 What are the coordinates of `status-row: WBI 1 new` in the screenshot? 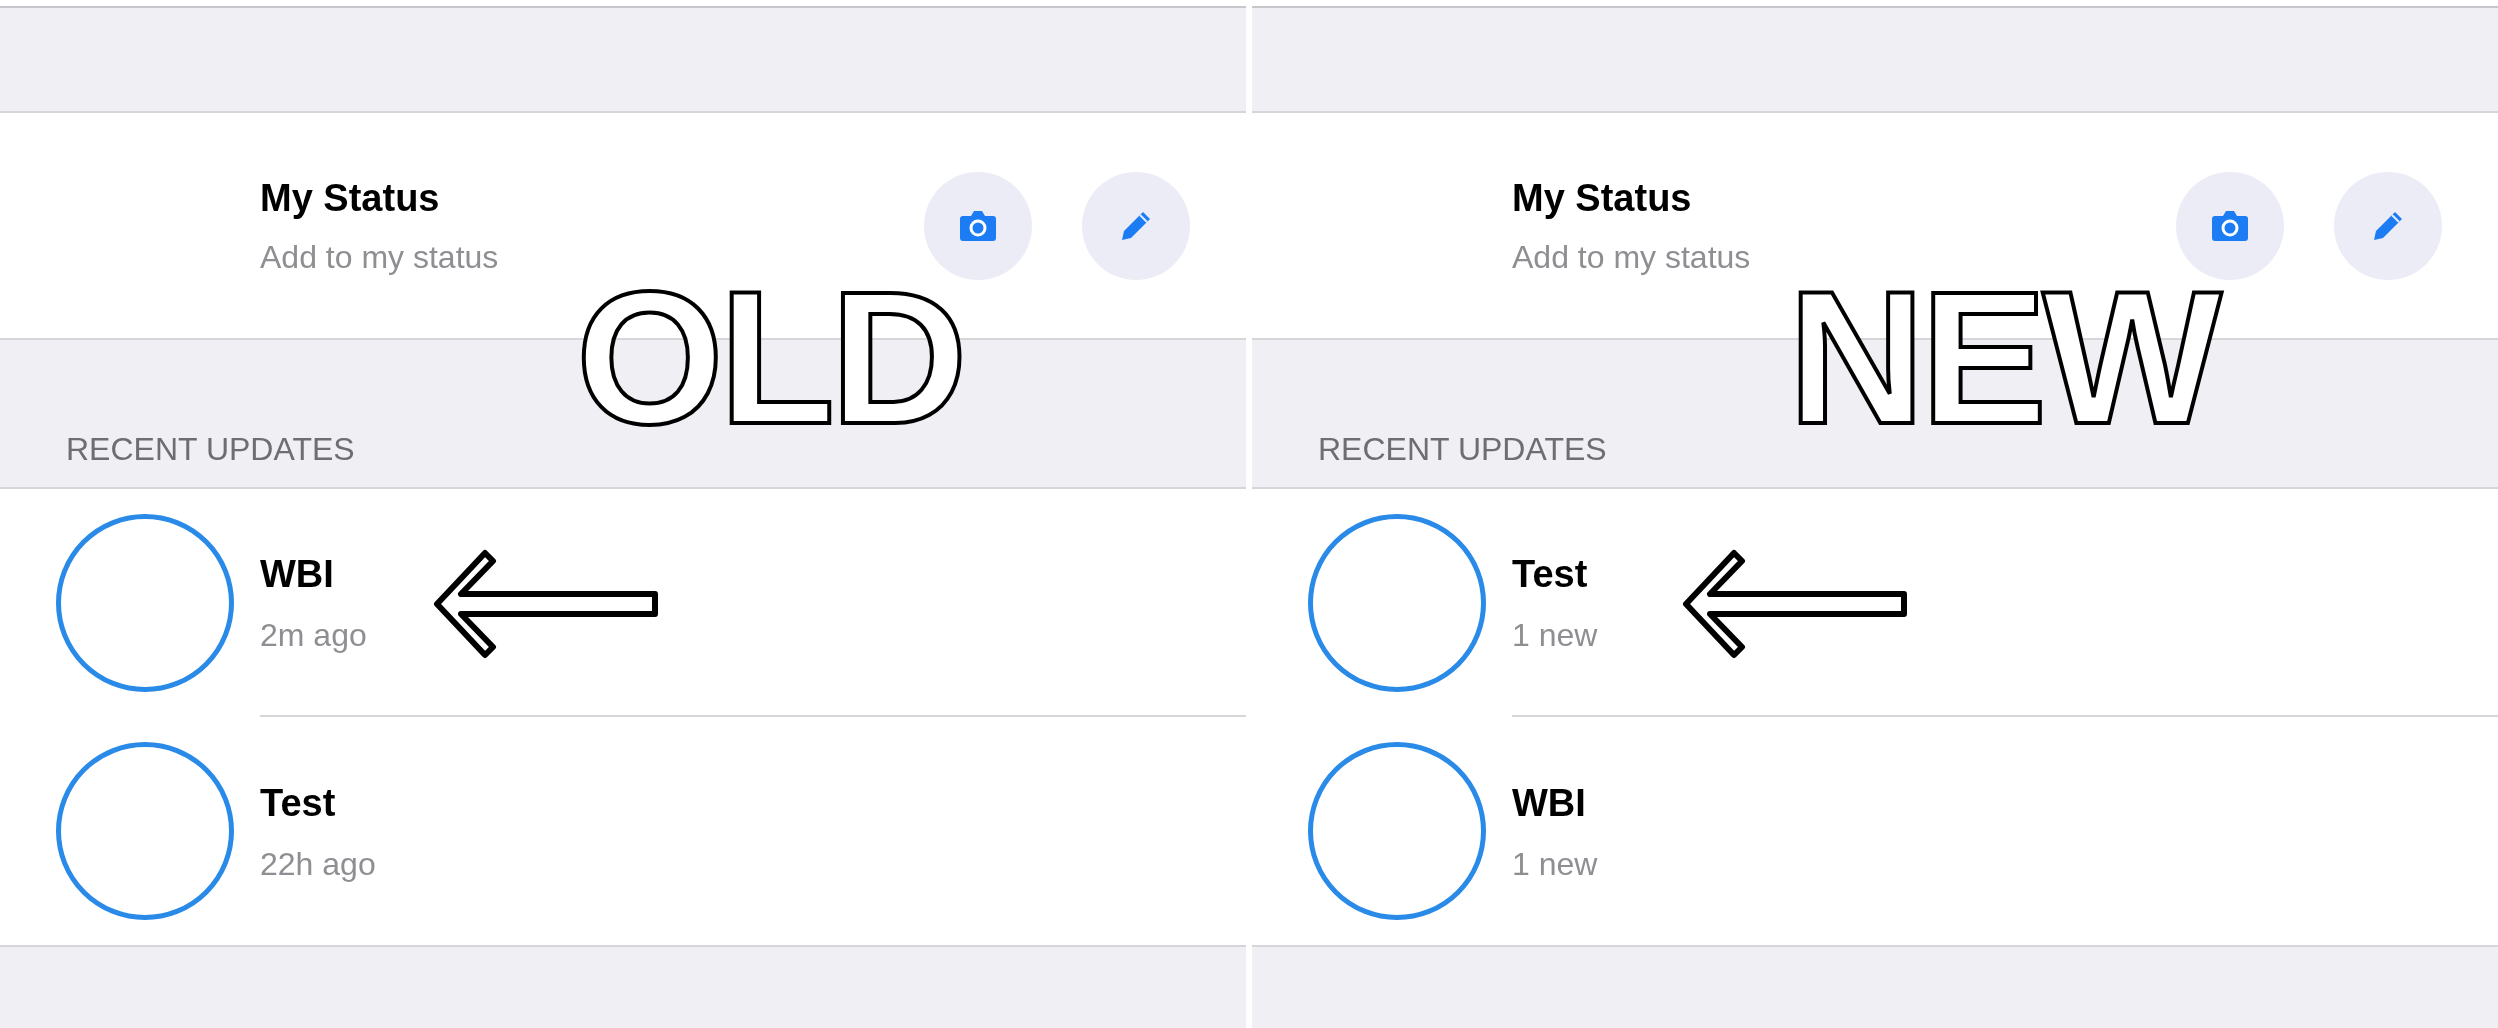 It's located at (1875, 831).